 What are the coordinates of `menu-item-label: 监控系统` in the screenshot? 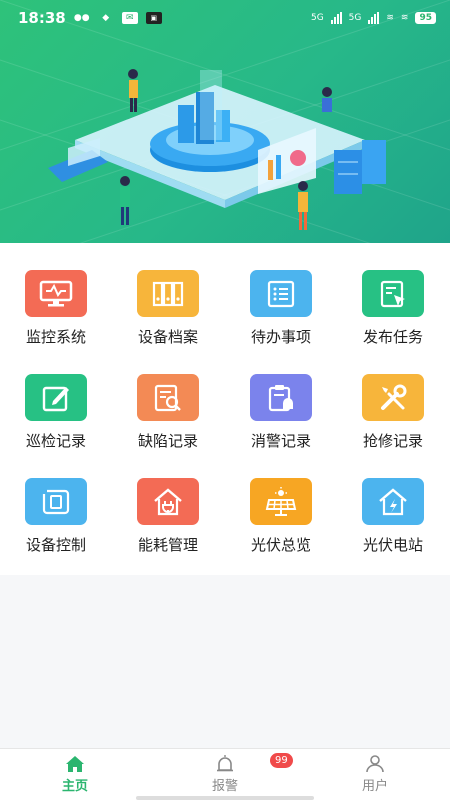 It's located at (55, 337).